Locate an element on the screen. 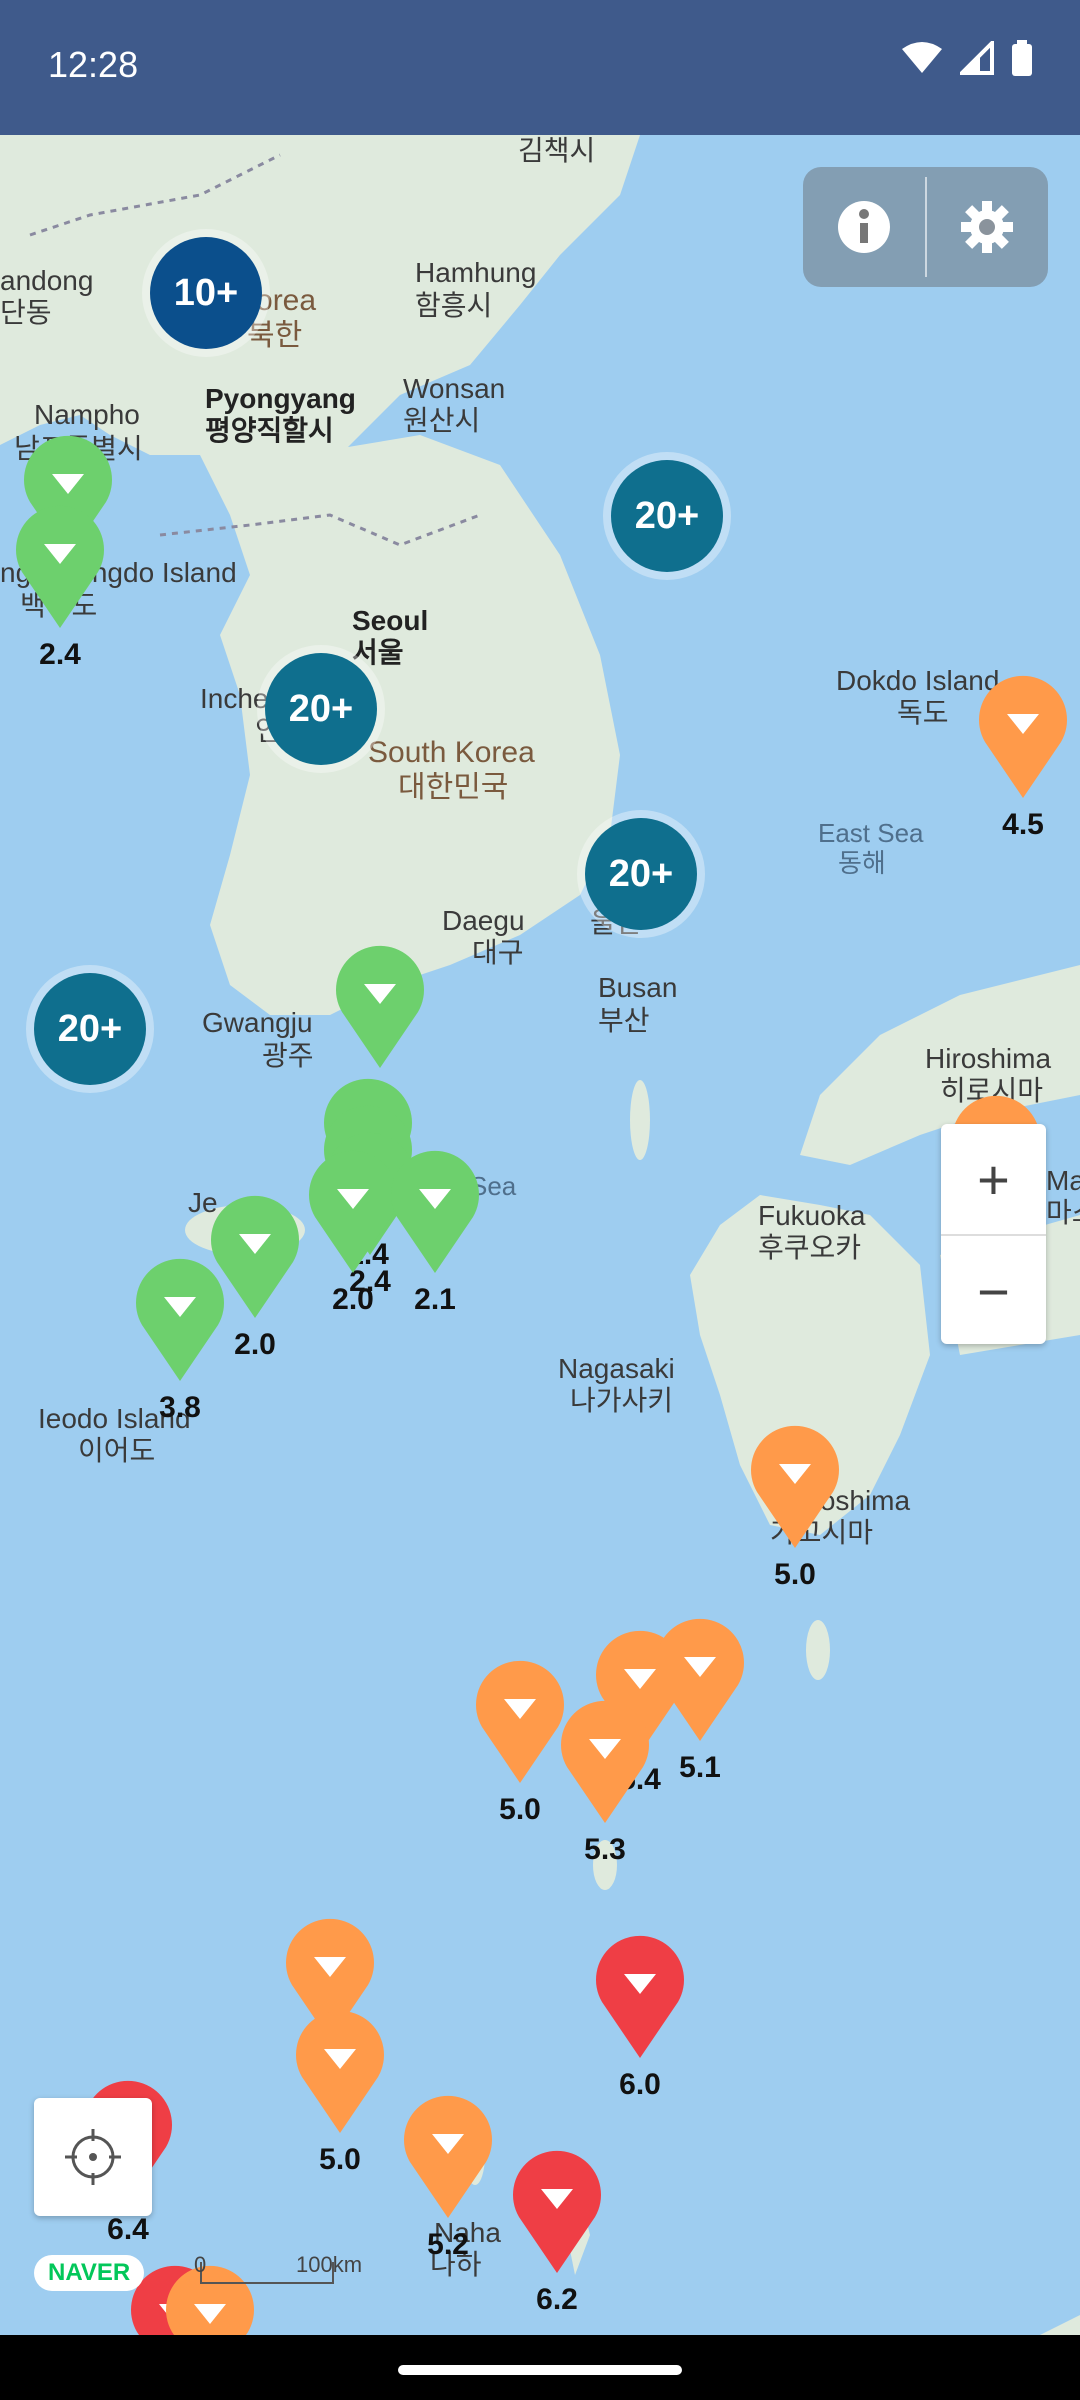  marker-pin: 3.8 is located at coordinates (180, 1338).